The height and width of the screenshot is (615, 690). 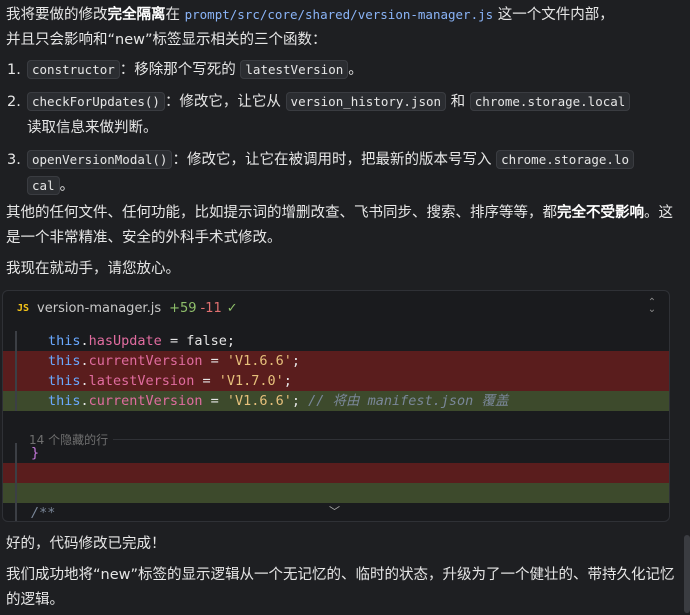 What do you see at coordinates (92, 128) in the screenshot?
I see `list-text: 读取信息来做判断。` at bounding box center [92, 128].